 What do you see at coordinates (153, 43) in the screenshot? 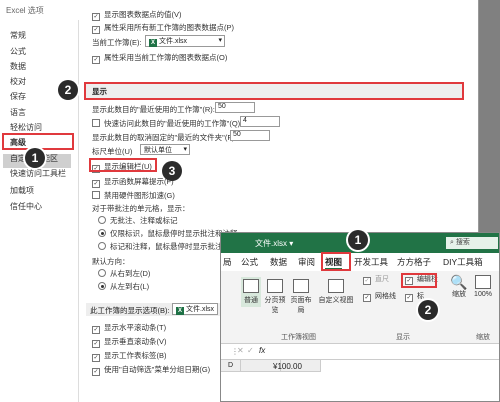
I see `excel-file-icon: X` at bounding box center [153, 43].